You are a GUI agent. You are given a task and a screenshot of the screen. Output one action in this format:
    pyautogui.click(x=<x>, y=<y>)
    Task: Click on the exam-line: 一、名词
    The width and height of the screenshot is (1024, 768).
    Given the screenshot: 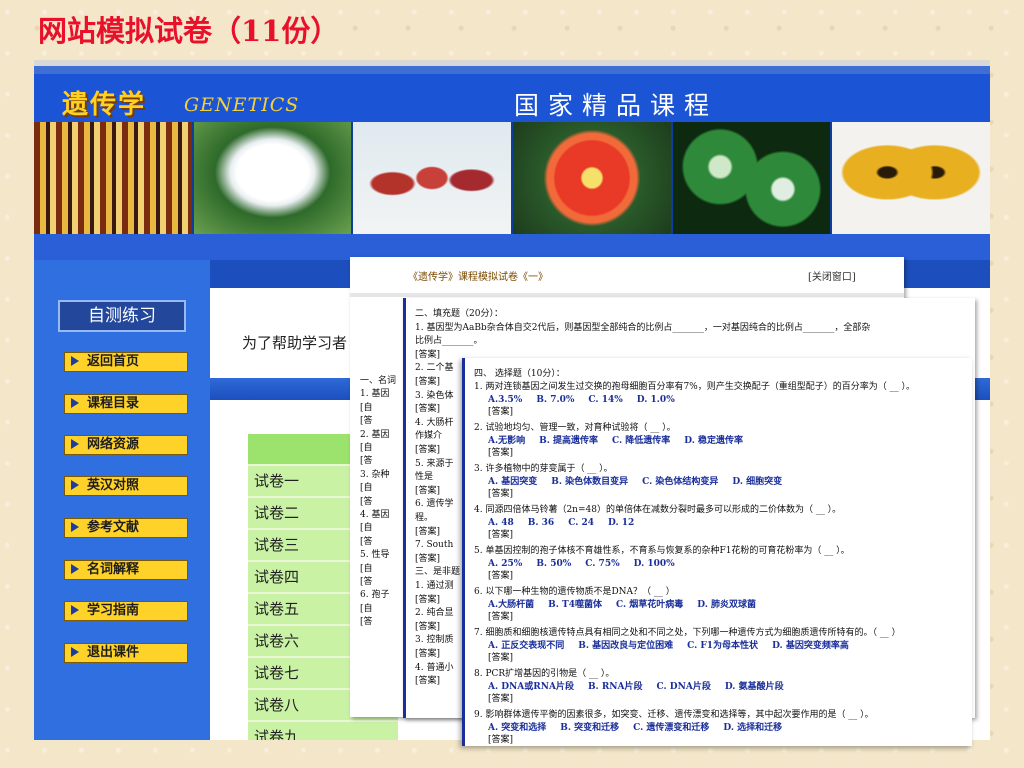 What is the action you would take?
    pyautogui.click(x=378, y=381)
    